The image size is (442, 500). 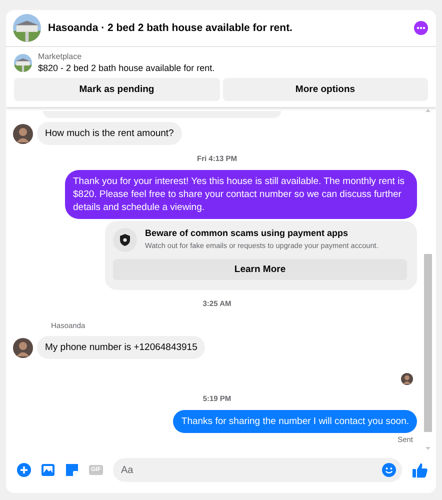 I want to click on more-icon, so click(x=421, y=28).